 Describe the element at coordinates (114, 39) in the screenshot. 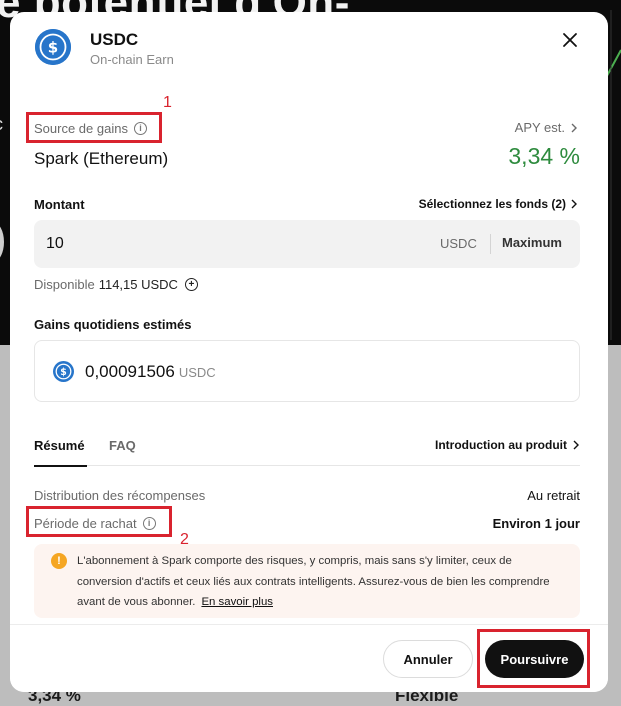

I see `modal-title: USDC` at that location.